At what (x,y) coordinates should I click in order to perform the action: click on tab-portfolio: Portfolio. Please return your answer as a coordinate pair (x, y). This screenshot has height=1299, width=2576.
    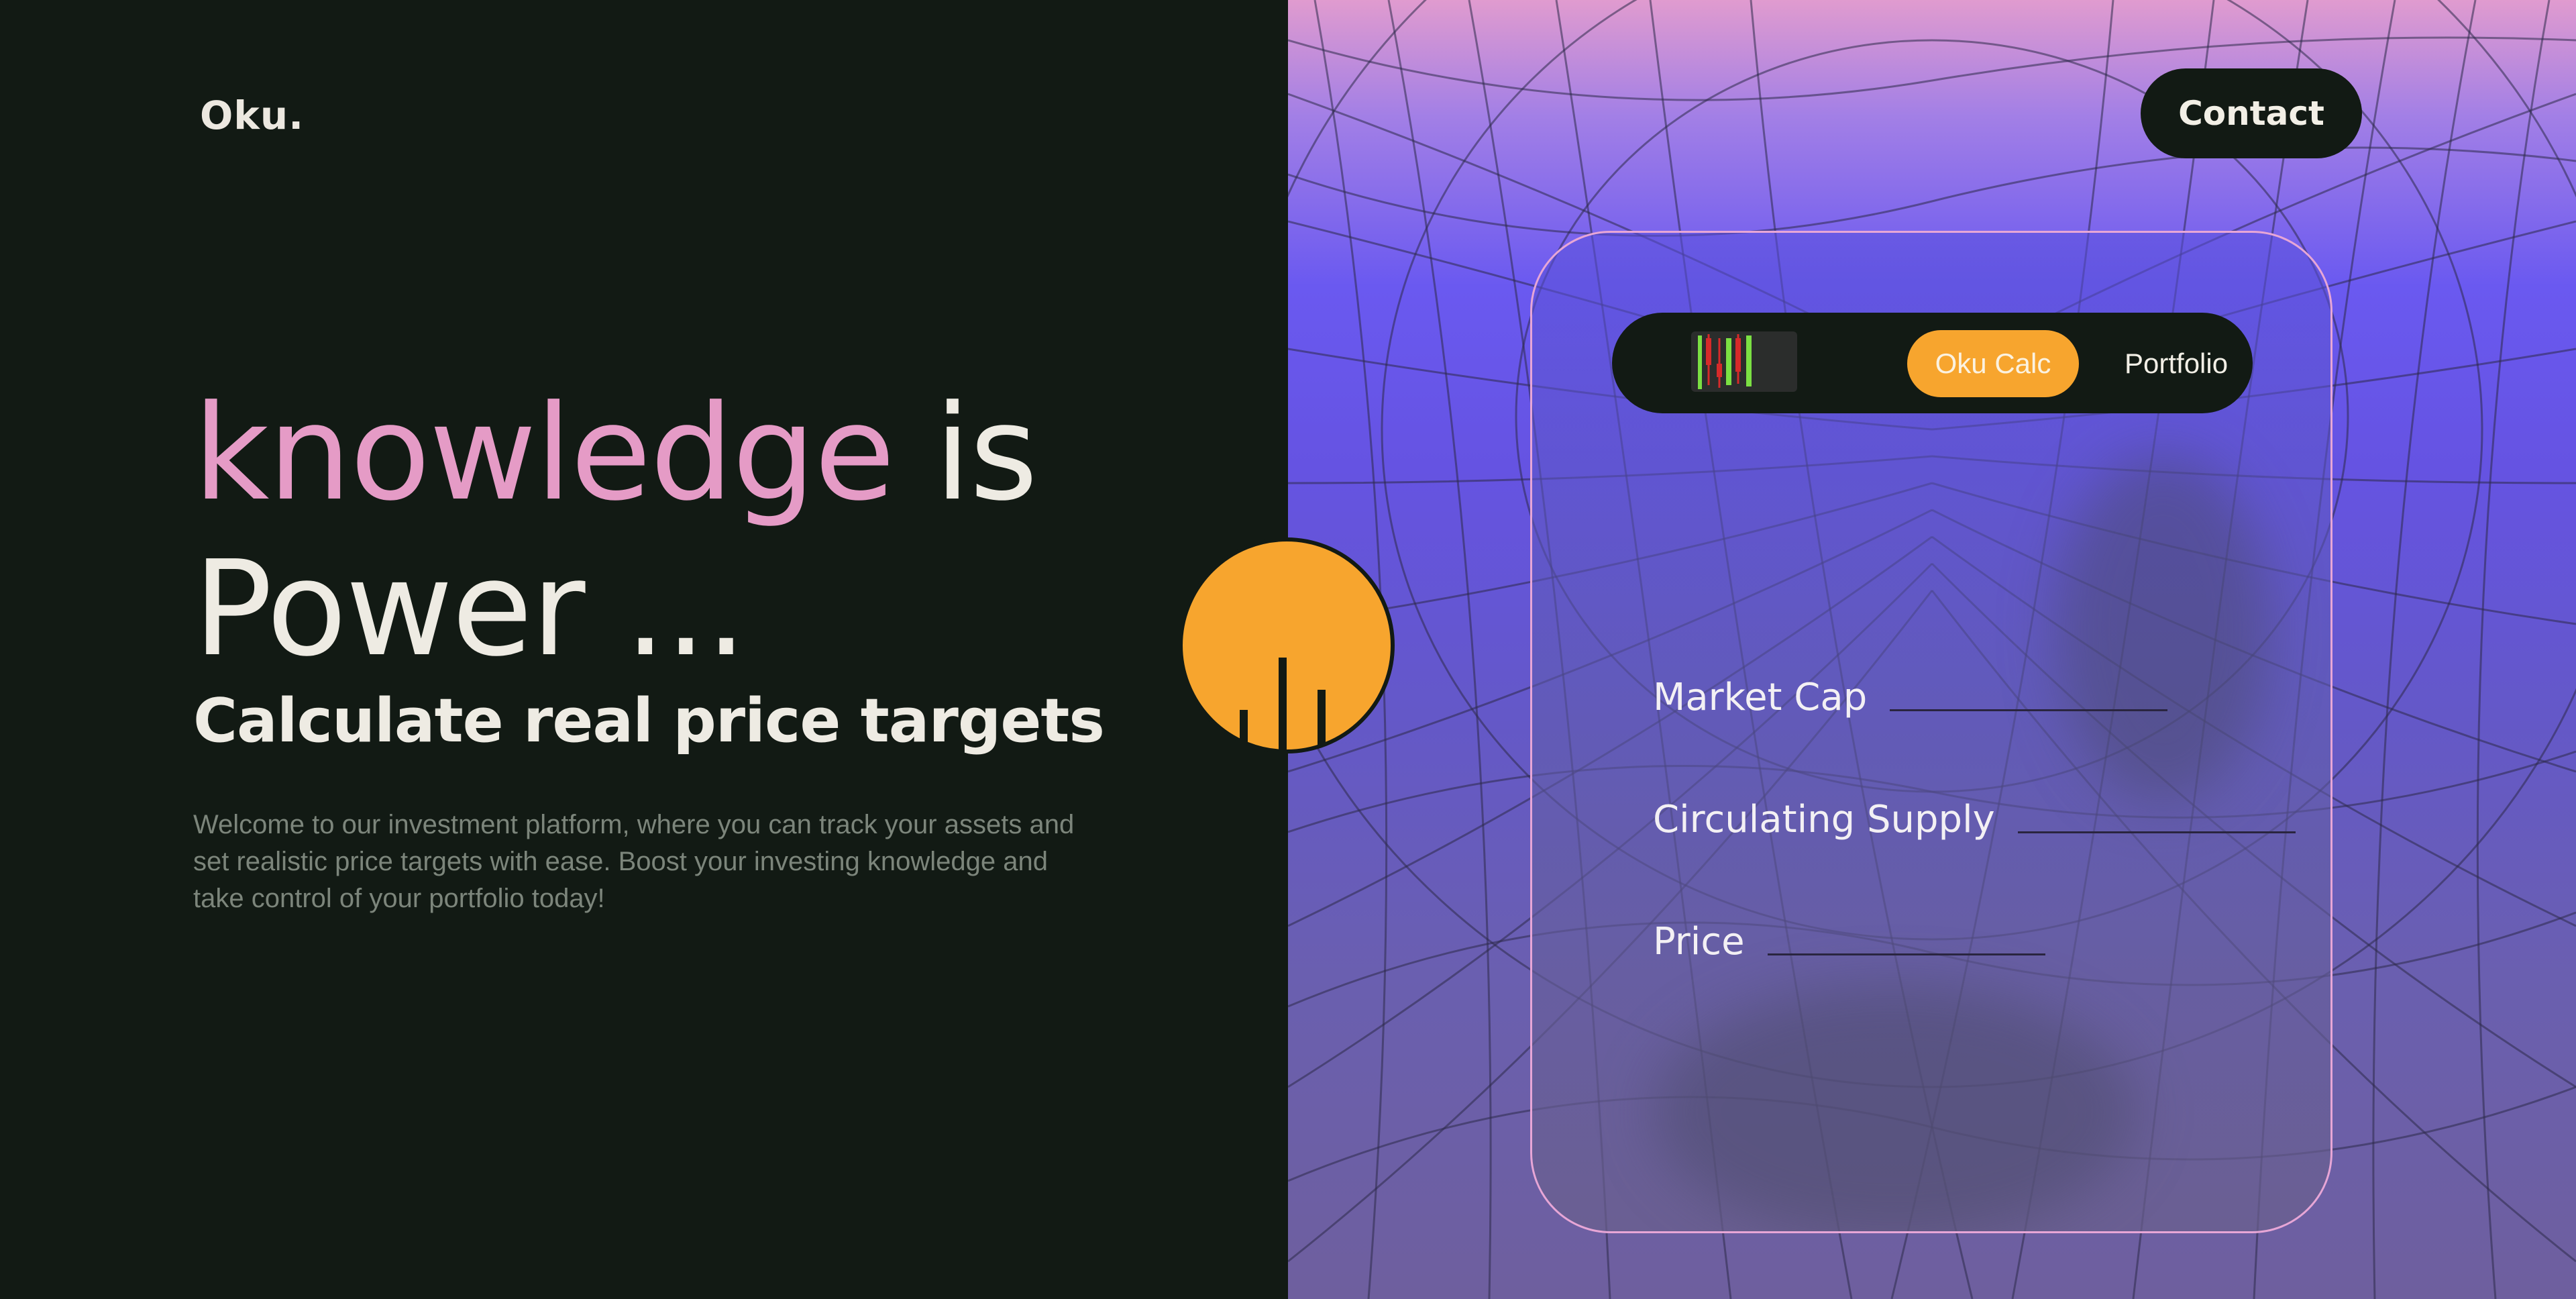
    Looking at the image, I should click on (2176, 363).